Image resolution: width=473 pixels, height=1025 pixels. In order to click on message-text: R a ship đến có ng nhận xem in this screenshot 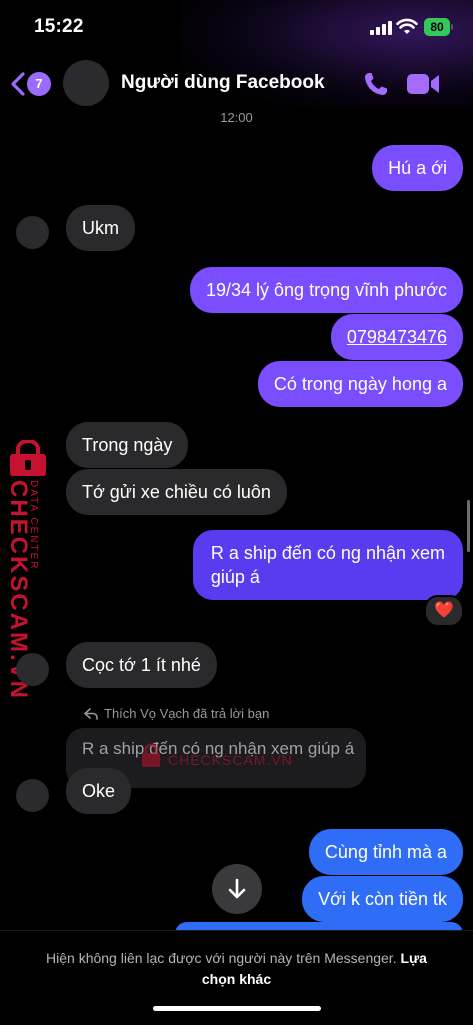, I will do `click(327, 553)`.